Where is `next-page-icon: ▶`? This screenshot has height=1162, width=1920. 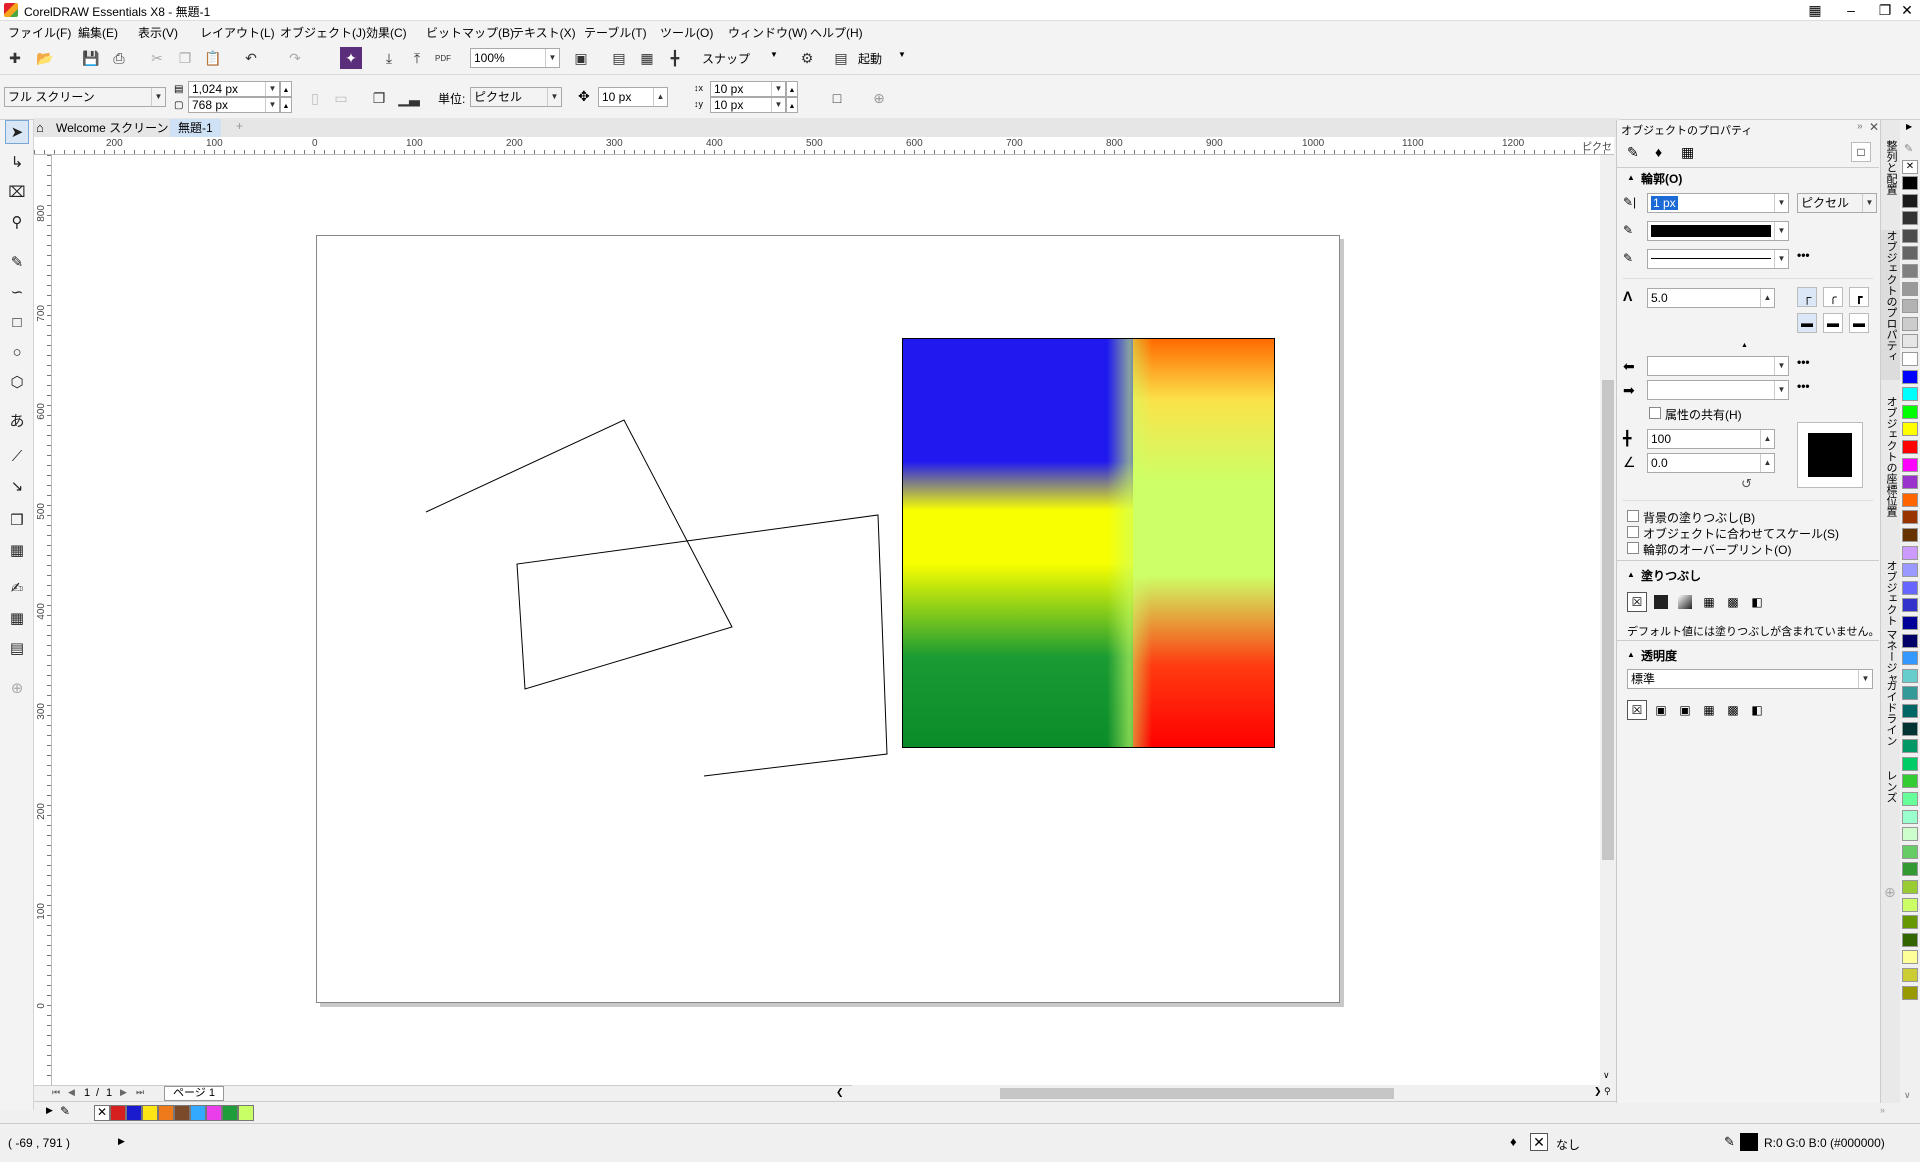
next-page-icon: ▶ is located at coordinates (123, 1092).